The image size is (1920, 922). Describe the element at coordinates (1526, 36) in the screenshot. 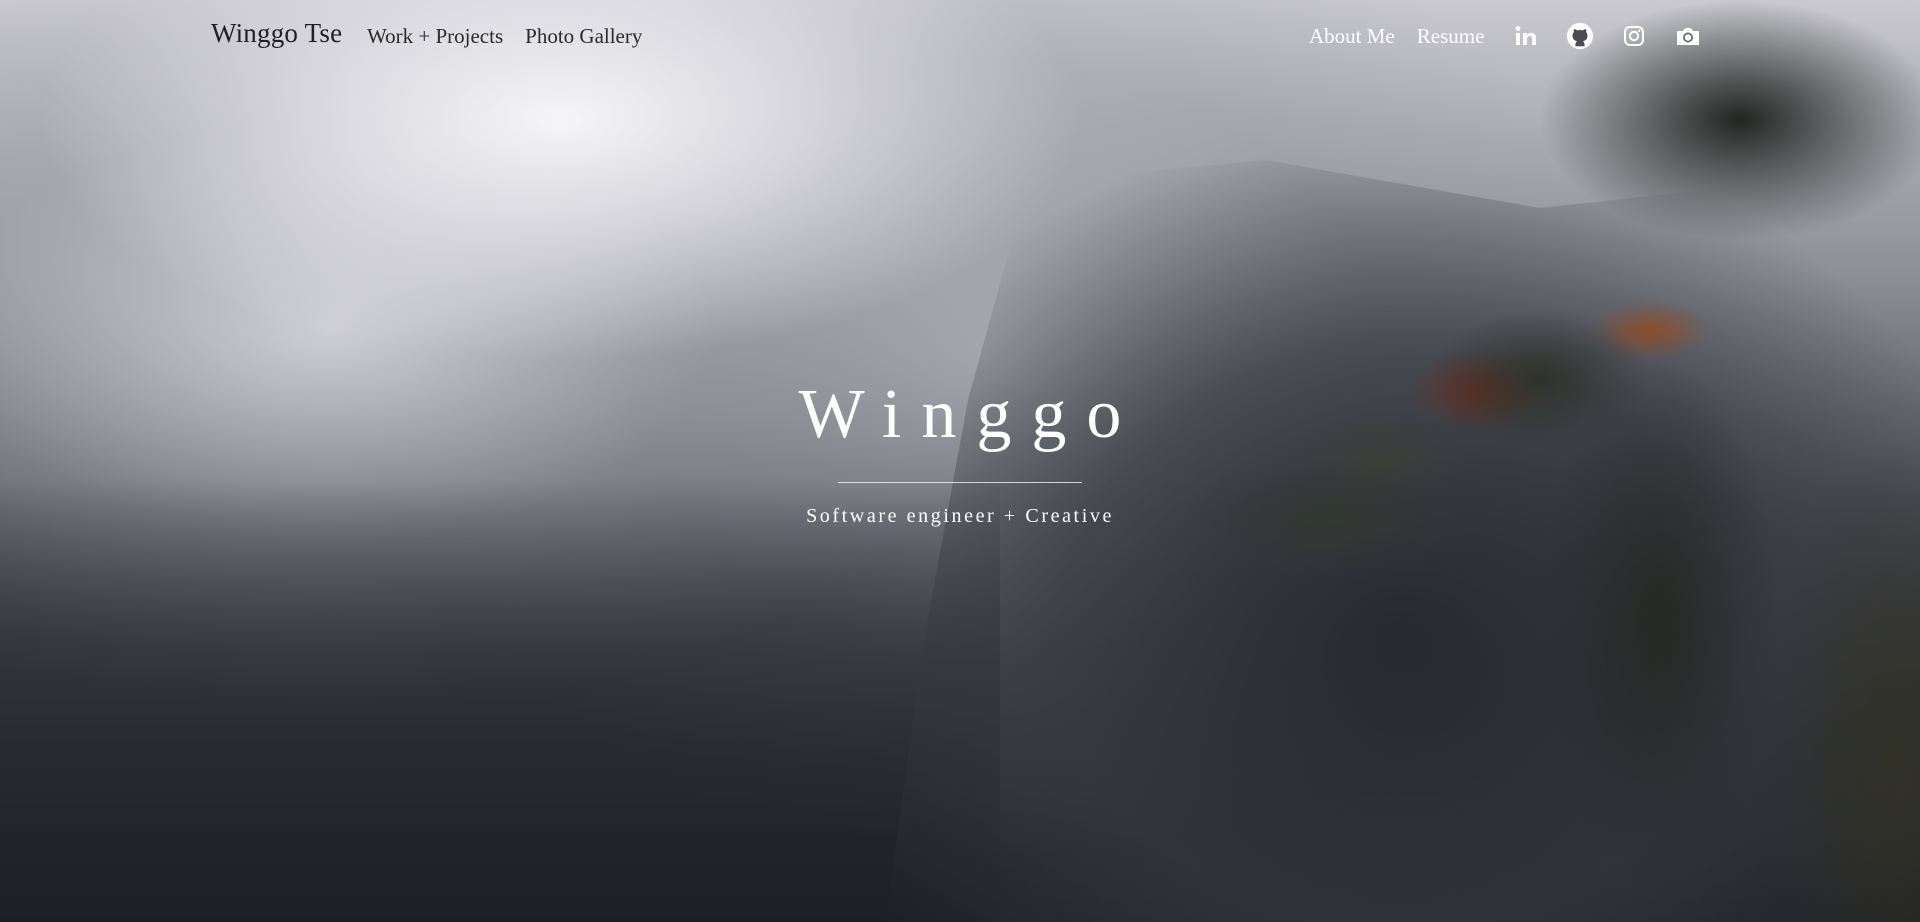

I see `linkedin-icon` at that location.